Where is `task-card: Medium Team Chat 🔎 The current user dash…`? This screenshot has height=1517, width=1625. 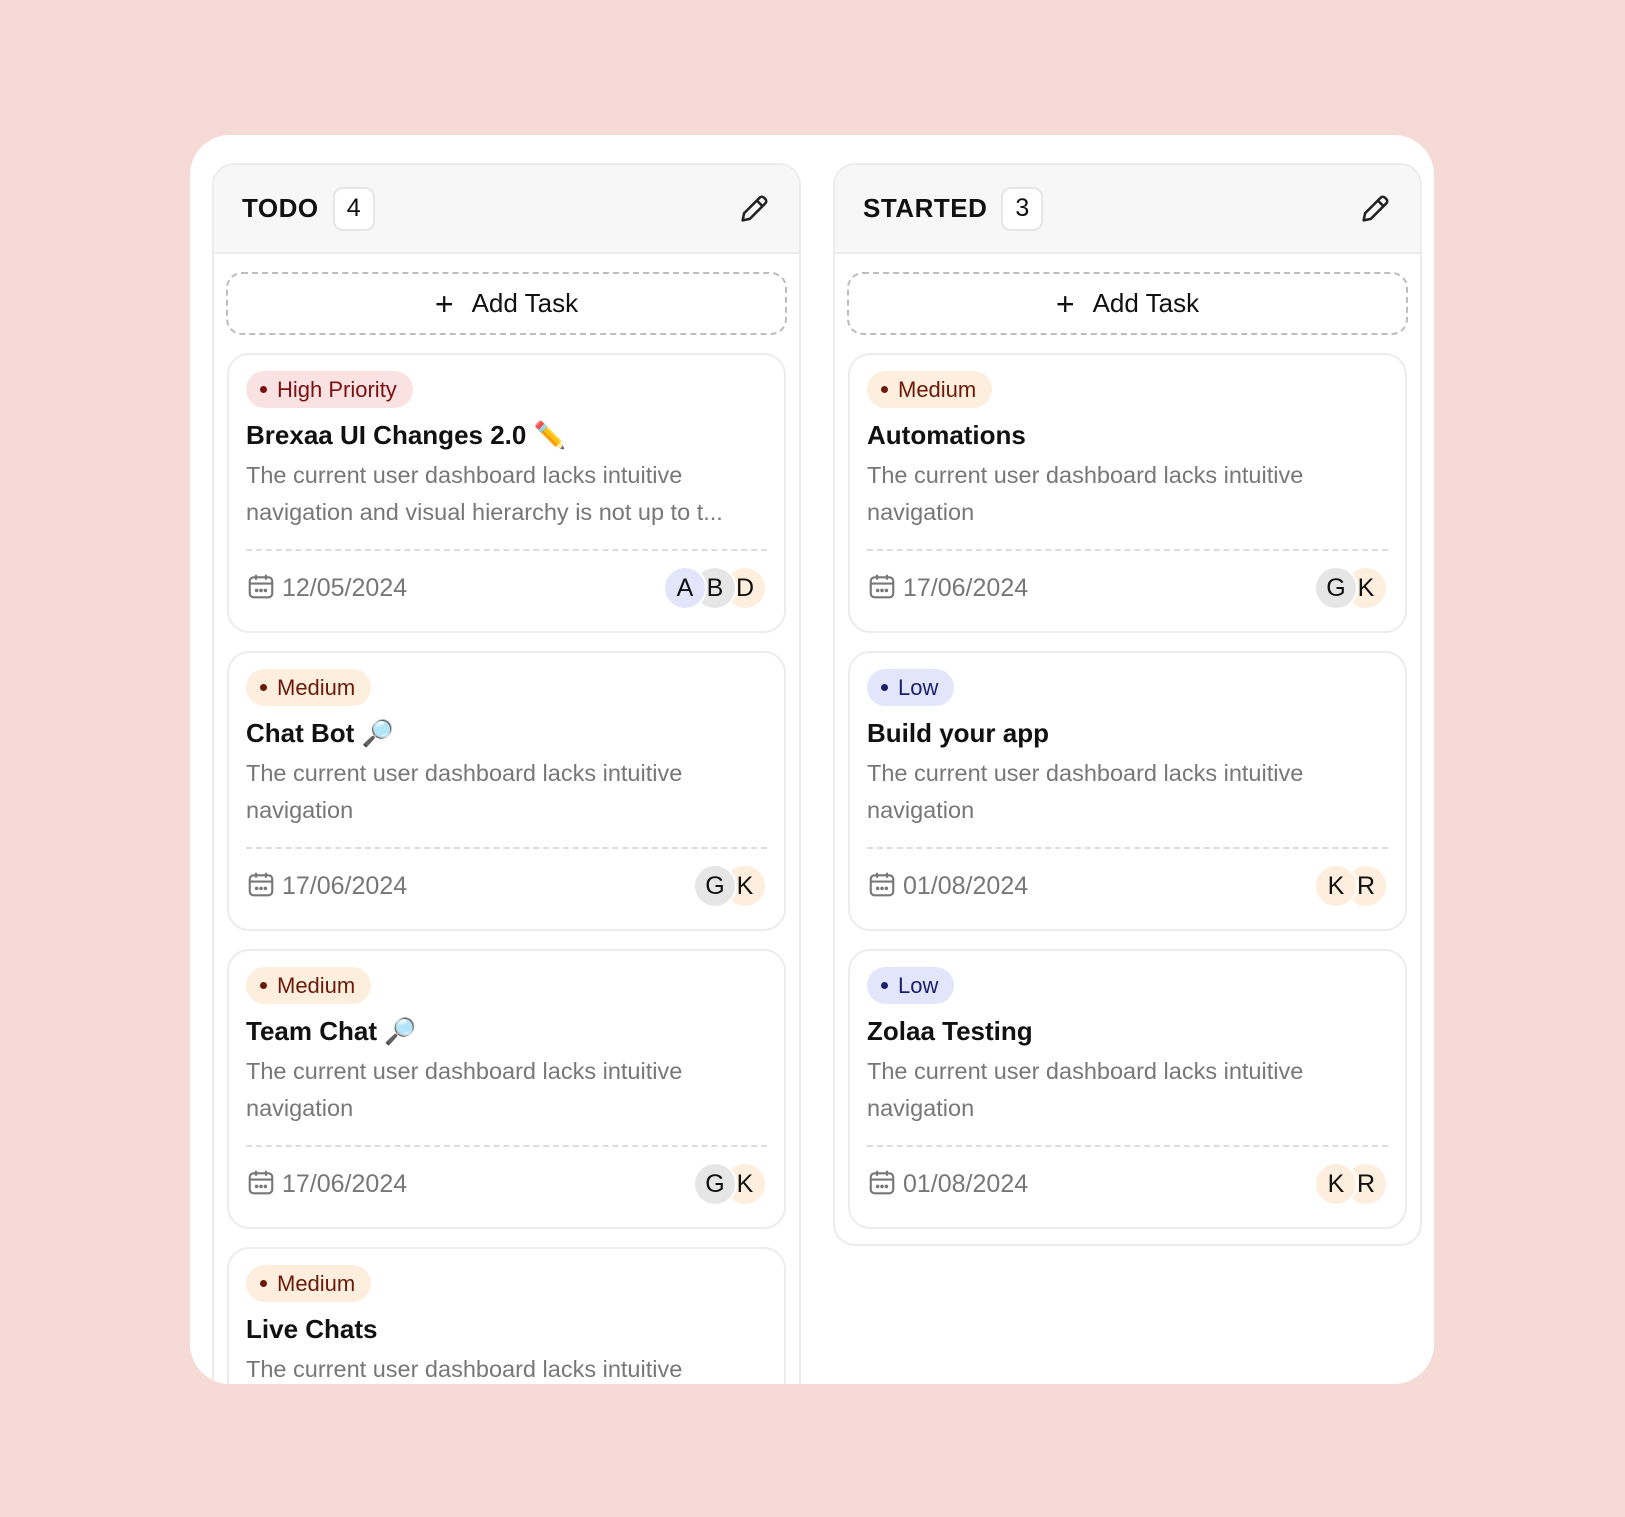 task-card: Medium Team Chat 🔎 The current user dash… is located at coordinates (506, 1089).